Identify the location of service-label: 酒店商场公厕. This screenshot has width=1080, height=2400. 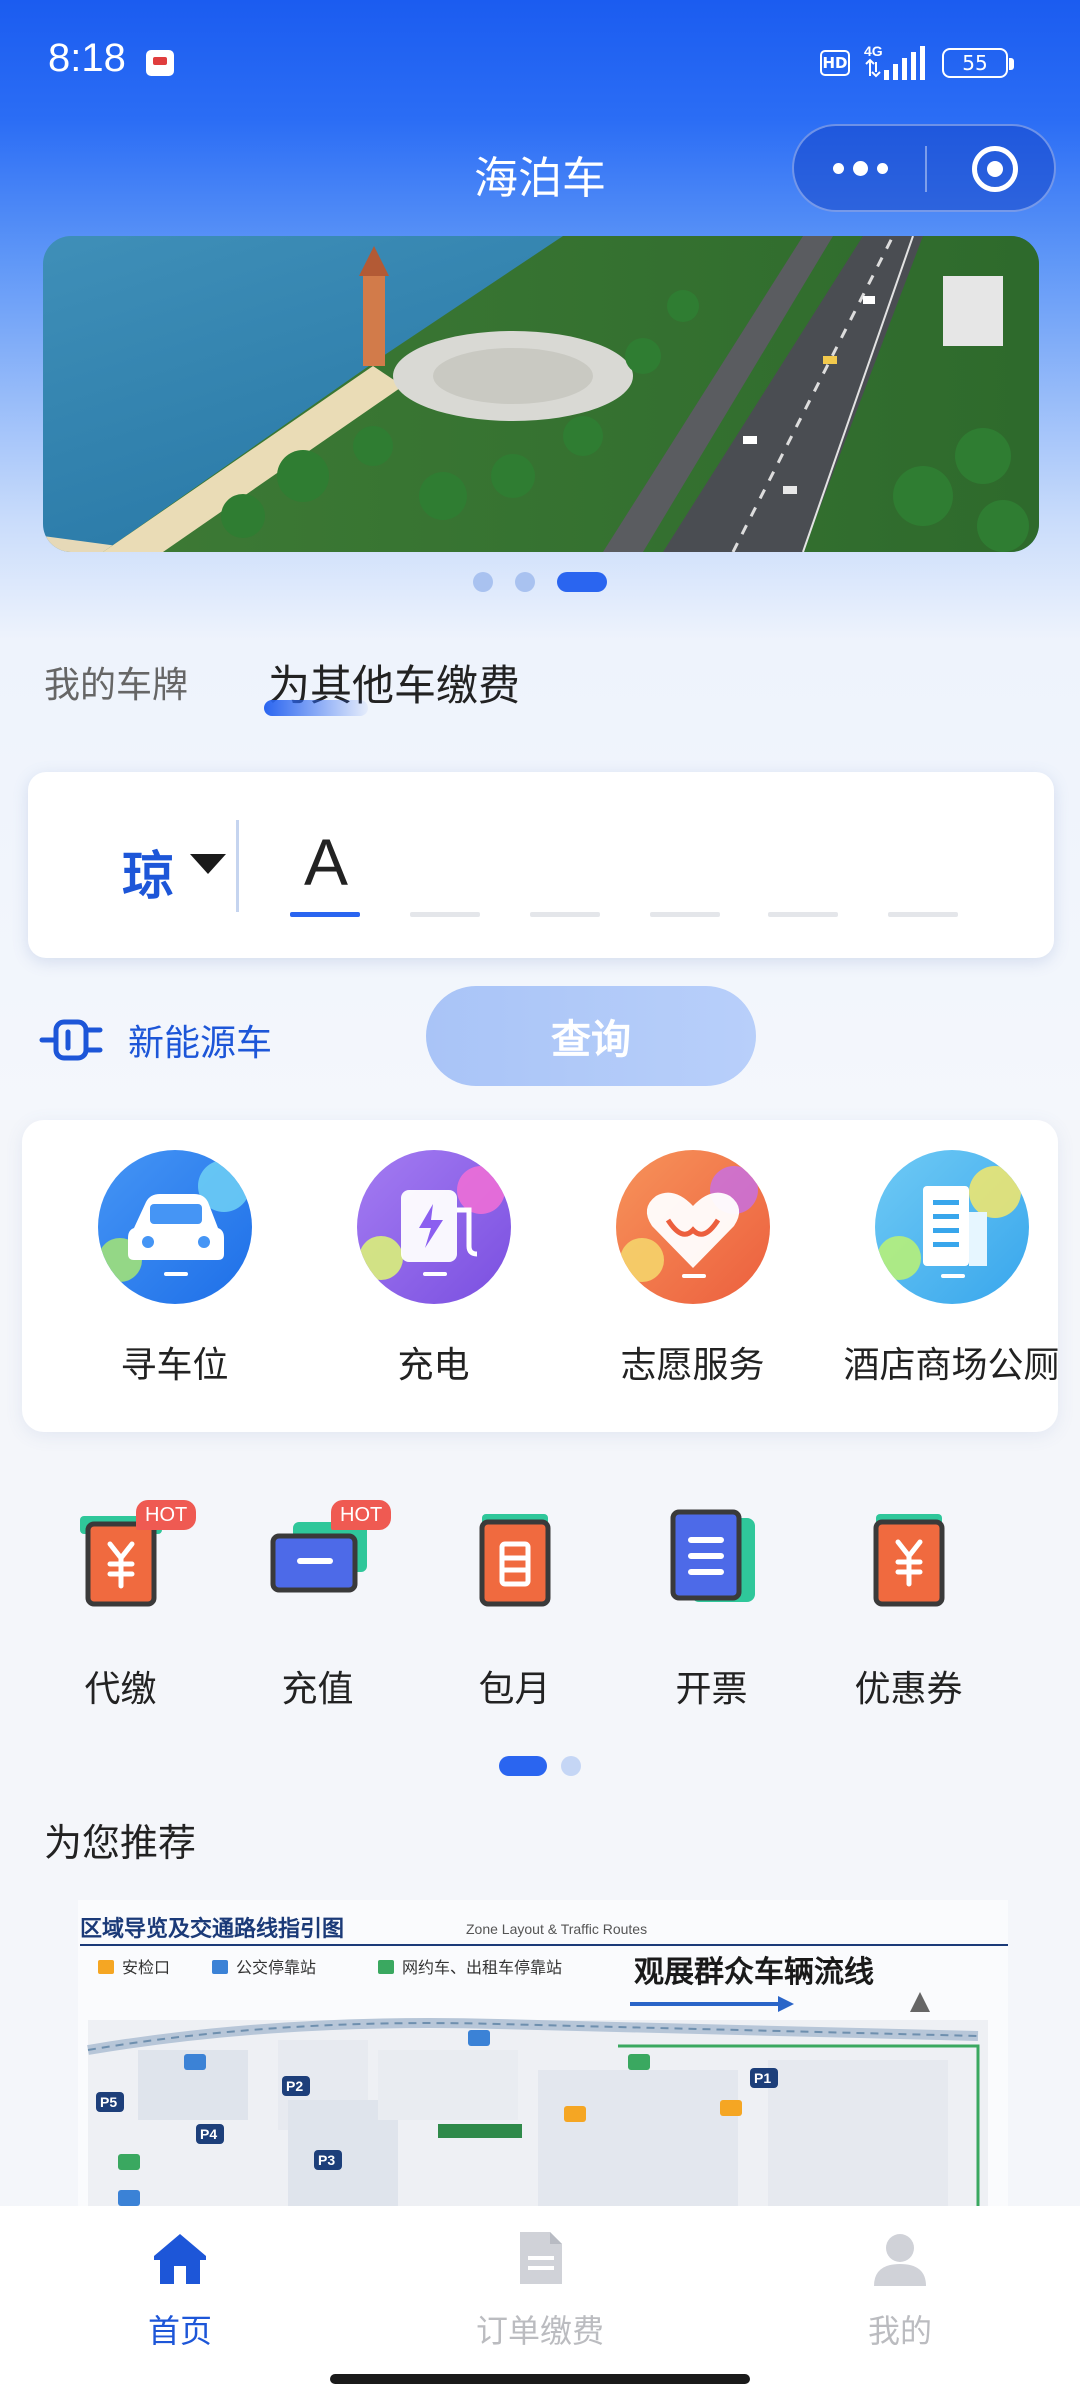
(951, 1365).